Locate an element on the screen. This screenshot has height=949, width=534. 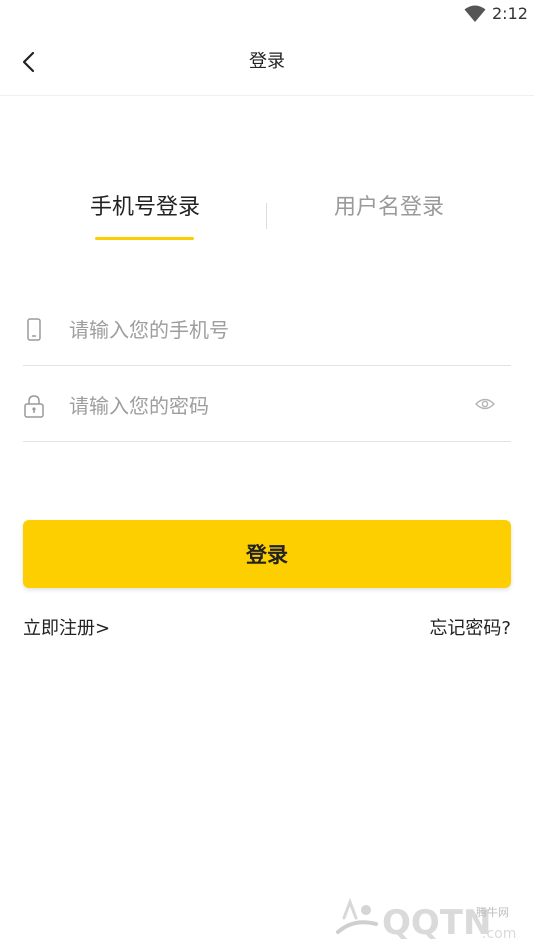
register-link: 立即注册> is located at coordinates (66, 629).